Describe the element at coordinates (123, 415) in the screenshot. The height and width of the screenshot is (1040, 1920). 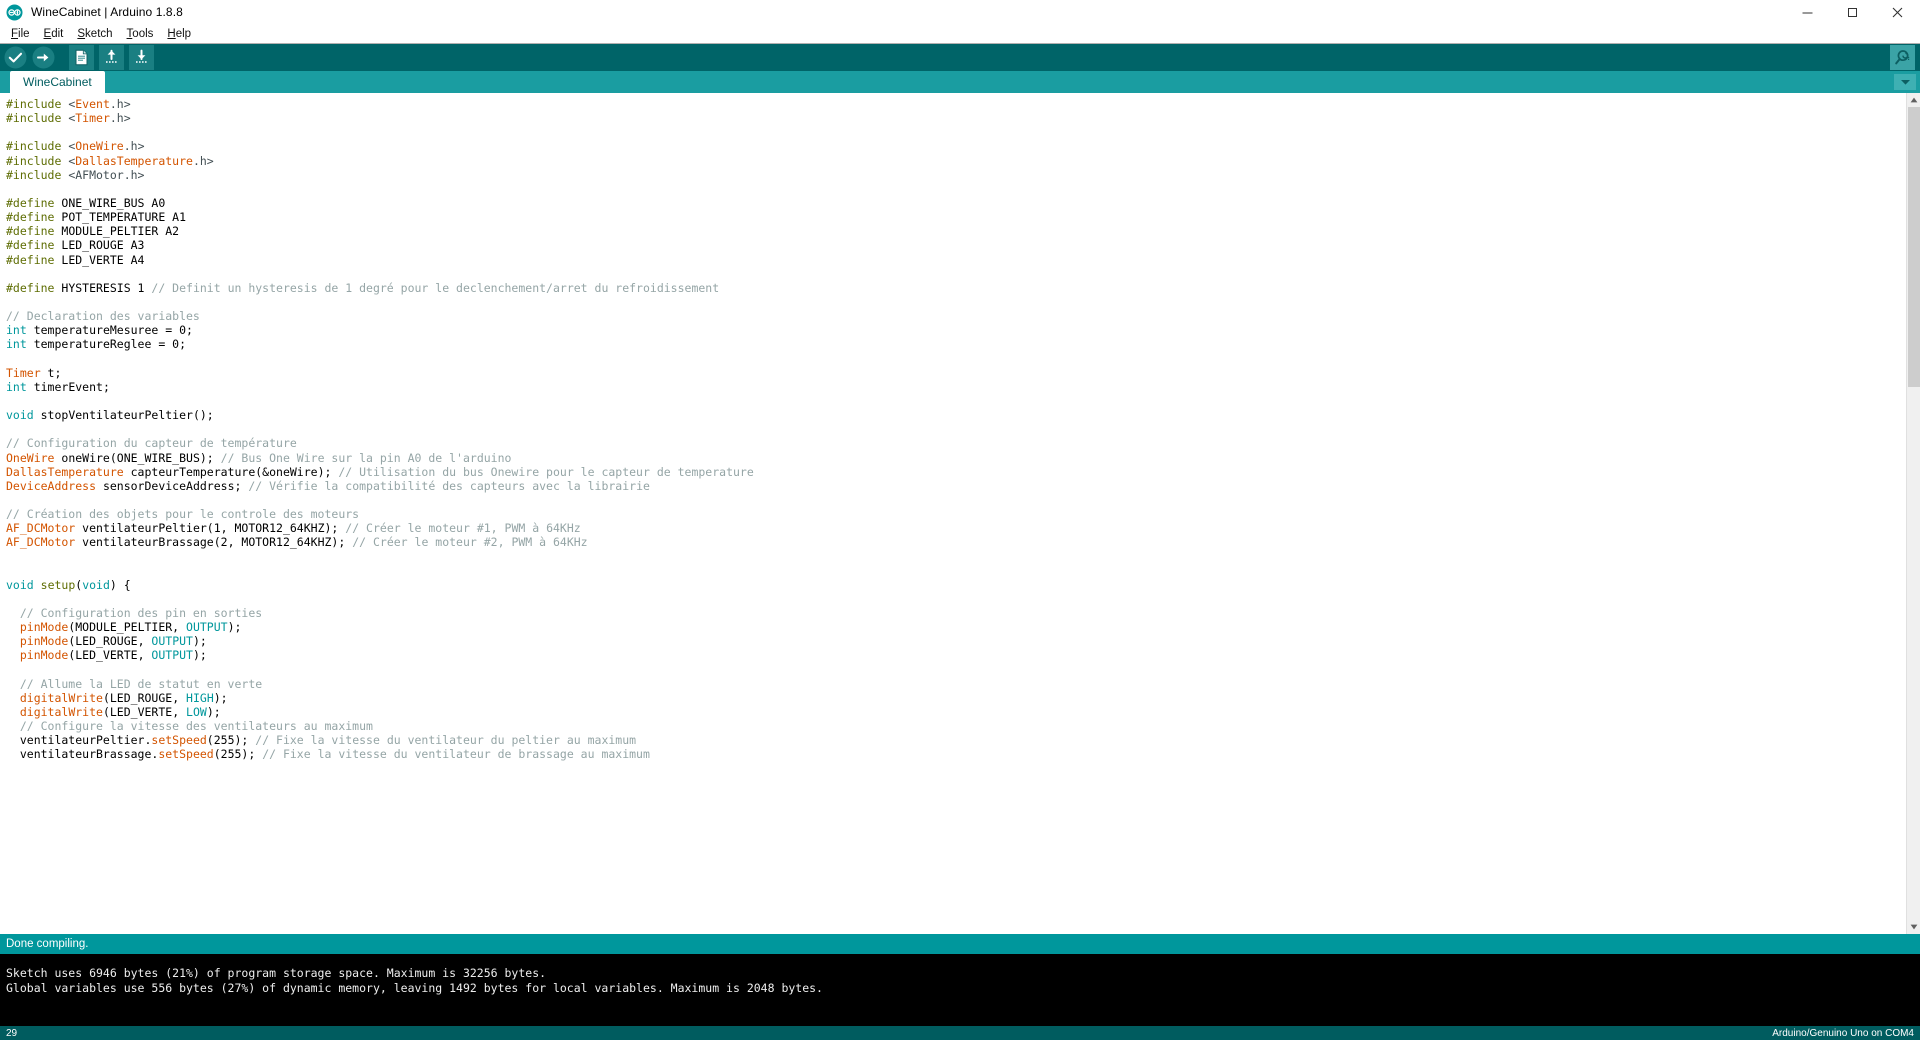
I see `code-token: stopVentilateurPeltier();` at that location.